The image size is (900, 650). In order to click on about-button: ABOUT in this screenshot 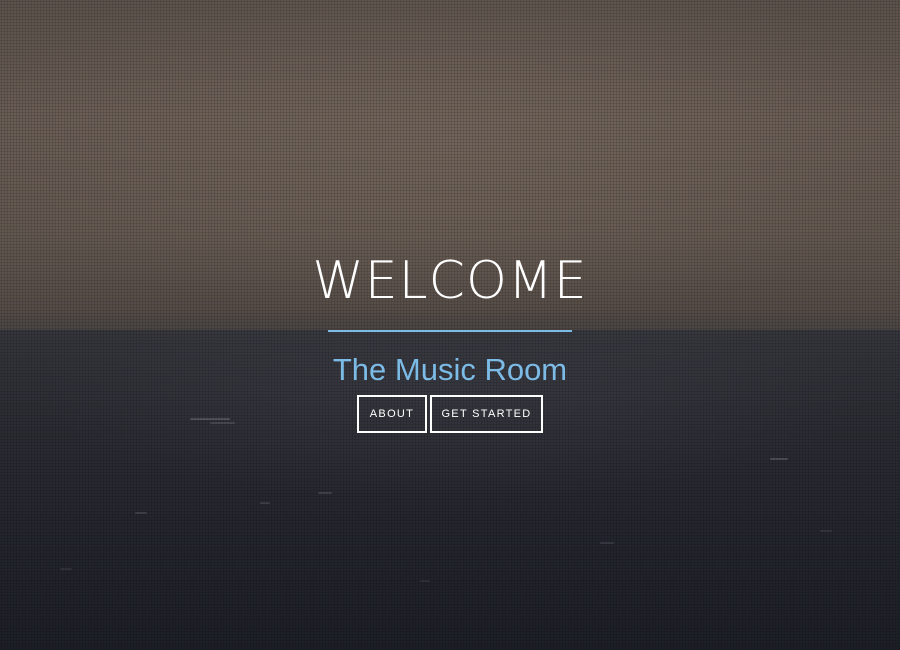, I will do `click(392, 414)`.